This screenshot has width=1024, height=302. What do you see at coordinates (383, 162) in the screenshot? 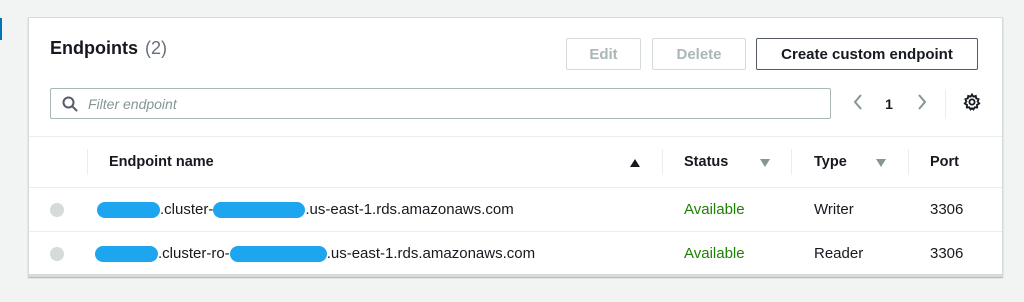
I see `column-header-endpoint-name: Endpoint name` at bounding box center [383, 162].